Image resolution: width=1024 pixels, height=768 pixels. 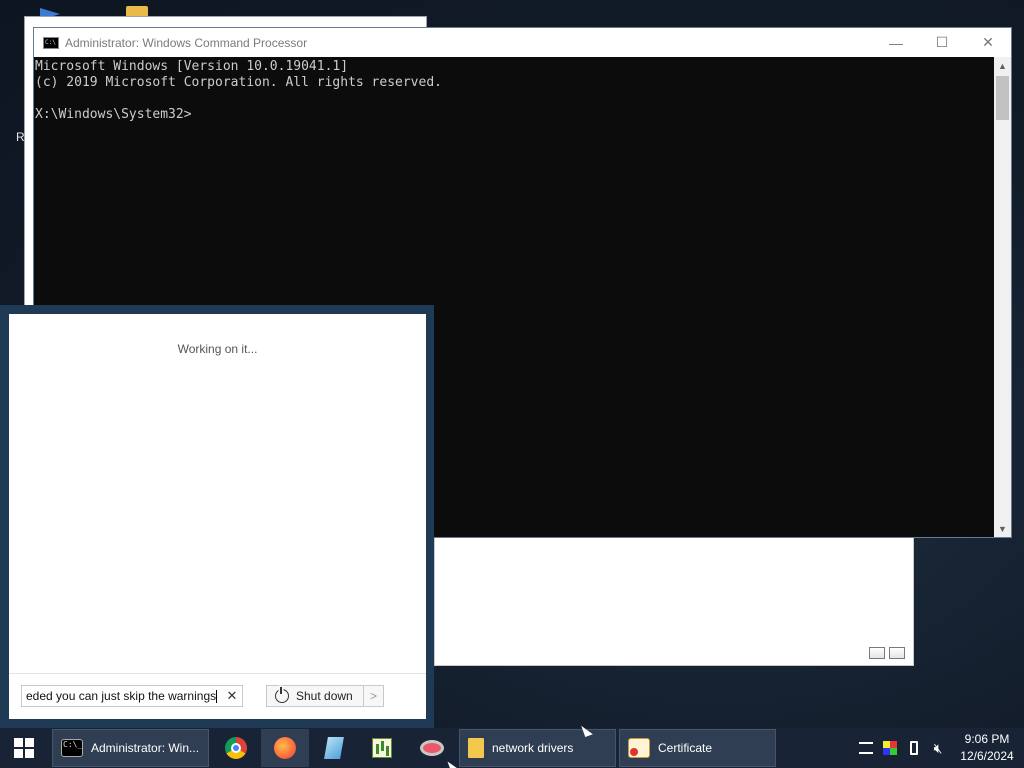 I want to click on search-value: eded you can just skip the warnings, so click(x=121, y=695).